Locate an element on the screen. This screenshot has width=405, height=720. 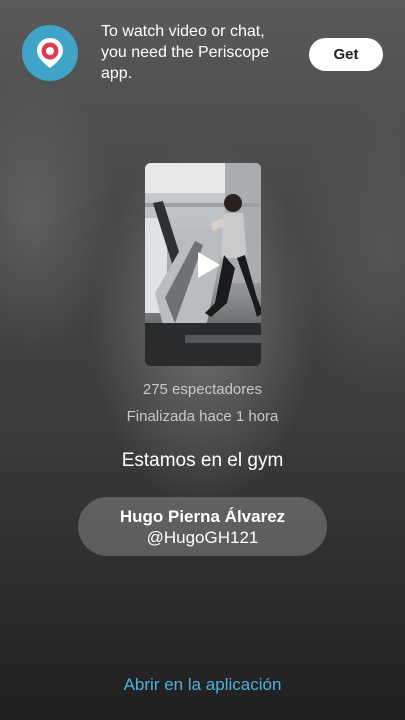
viewer-count: 275 espectadores is located at coordinates (202, 389).